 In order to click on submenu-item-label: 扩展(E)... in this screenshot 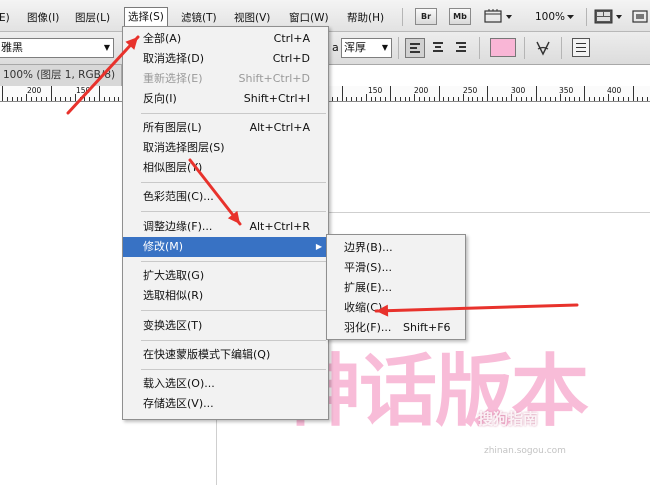, I will do `click(368, 287)`.